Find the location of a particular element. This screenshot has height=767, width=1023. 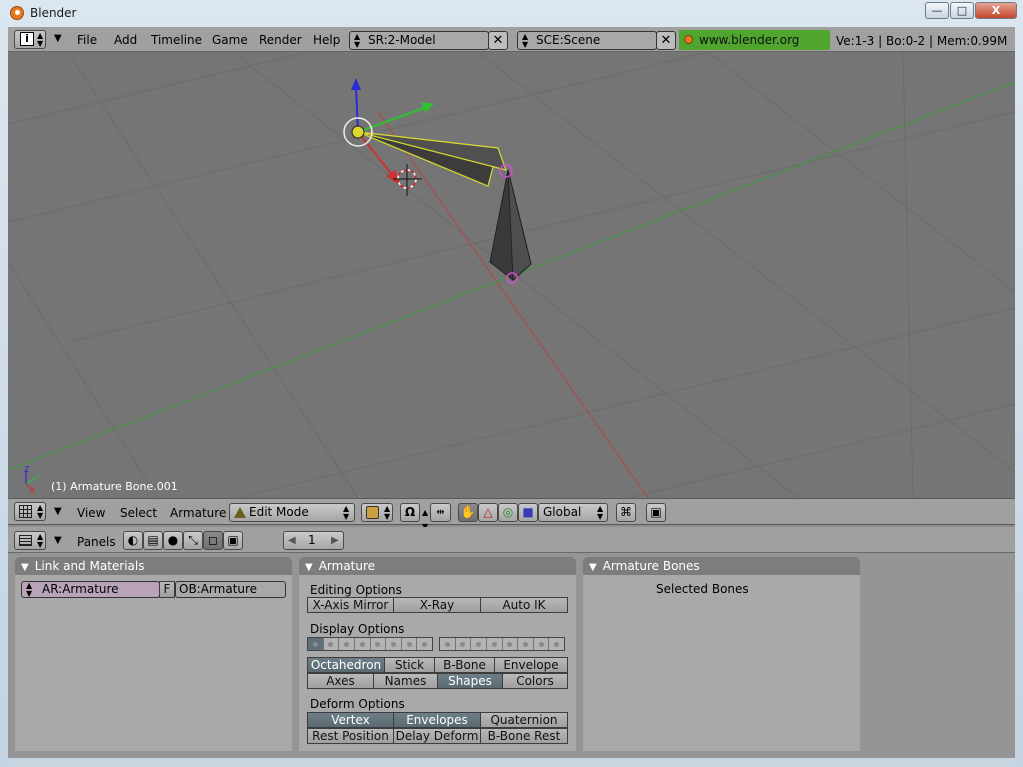

envelope-button: Envelope is located at coordinates (531, 665).